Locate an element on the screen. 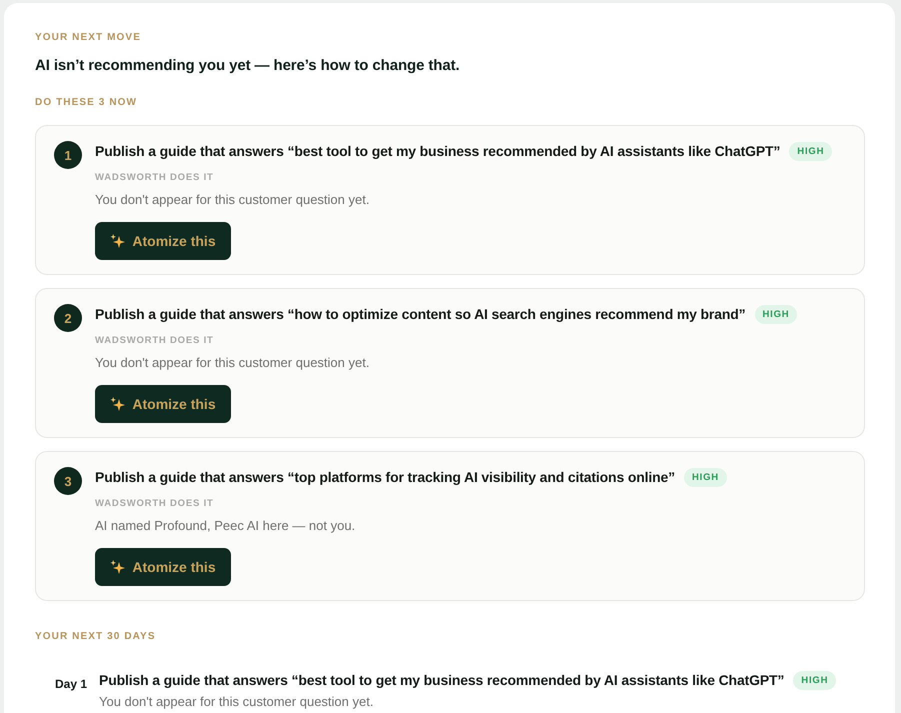 This screenshot has height=713, width=901. plan-title: Publish a guide that answers “best tool to get my business recommended by AI assistants like ChatGPT” is located at coordinates (441, 680).